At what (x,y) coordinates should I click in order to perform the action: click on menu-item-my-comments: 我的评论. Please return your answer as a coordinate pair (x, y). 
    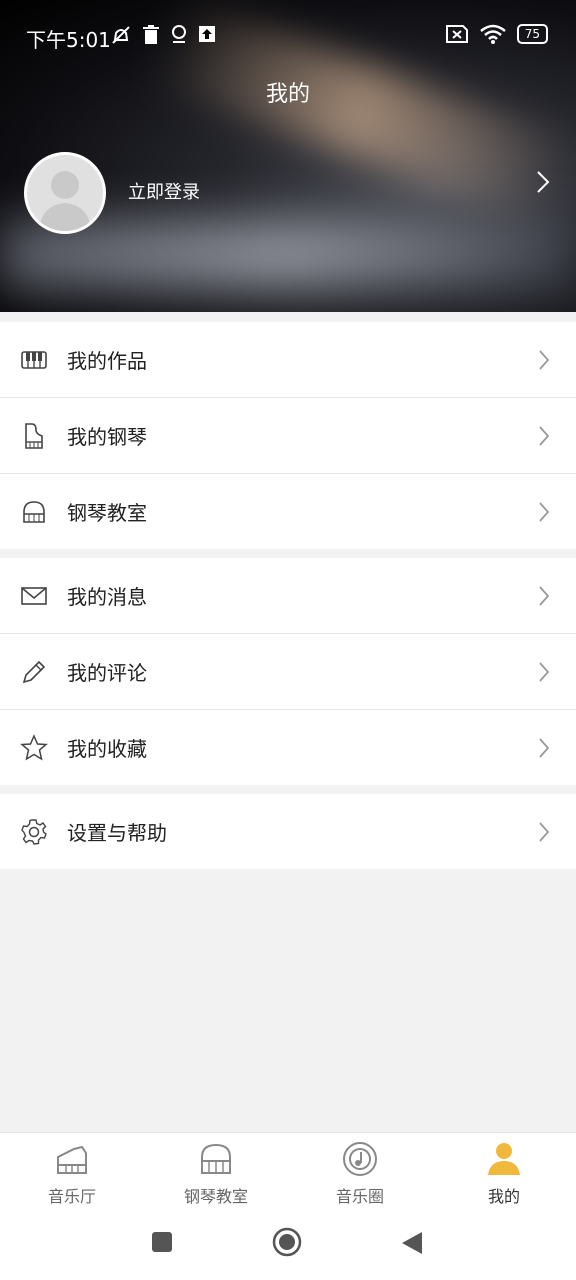
    Looking at the image, I should click on (288, 672).